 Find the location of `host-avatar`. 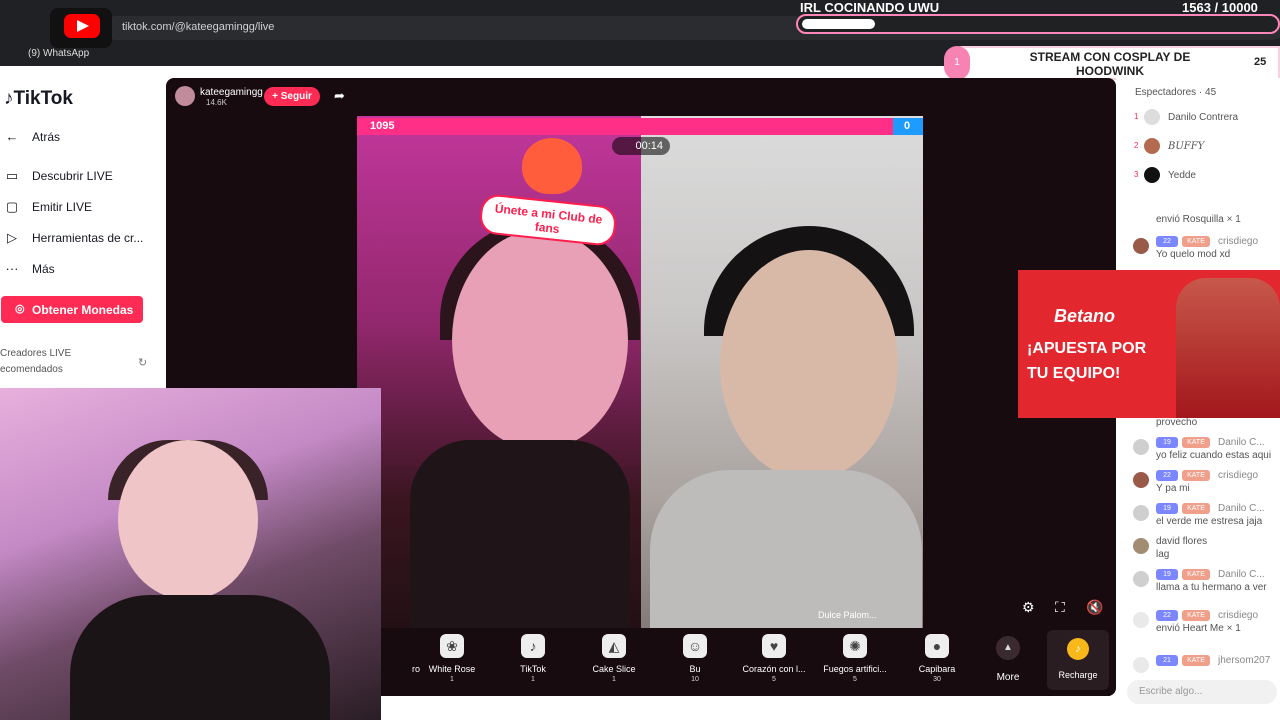

host-avatar is located at coordinates (185, 96).